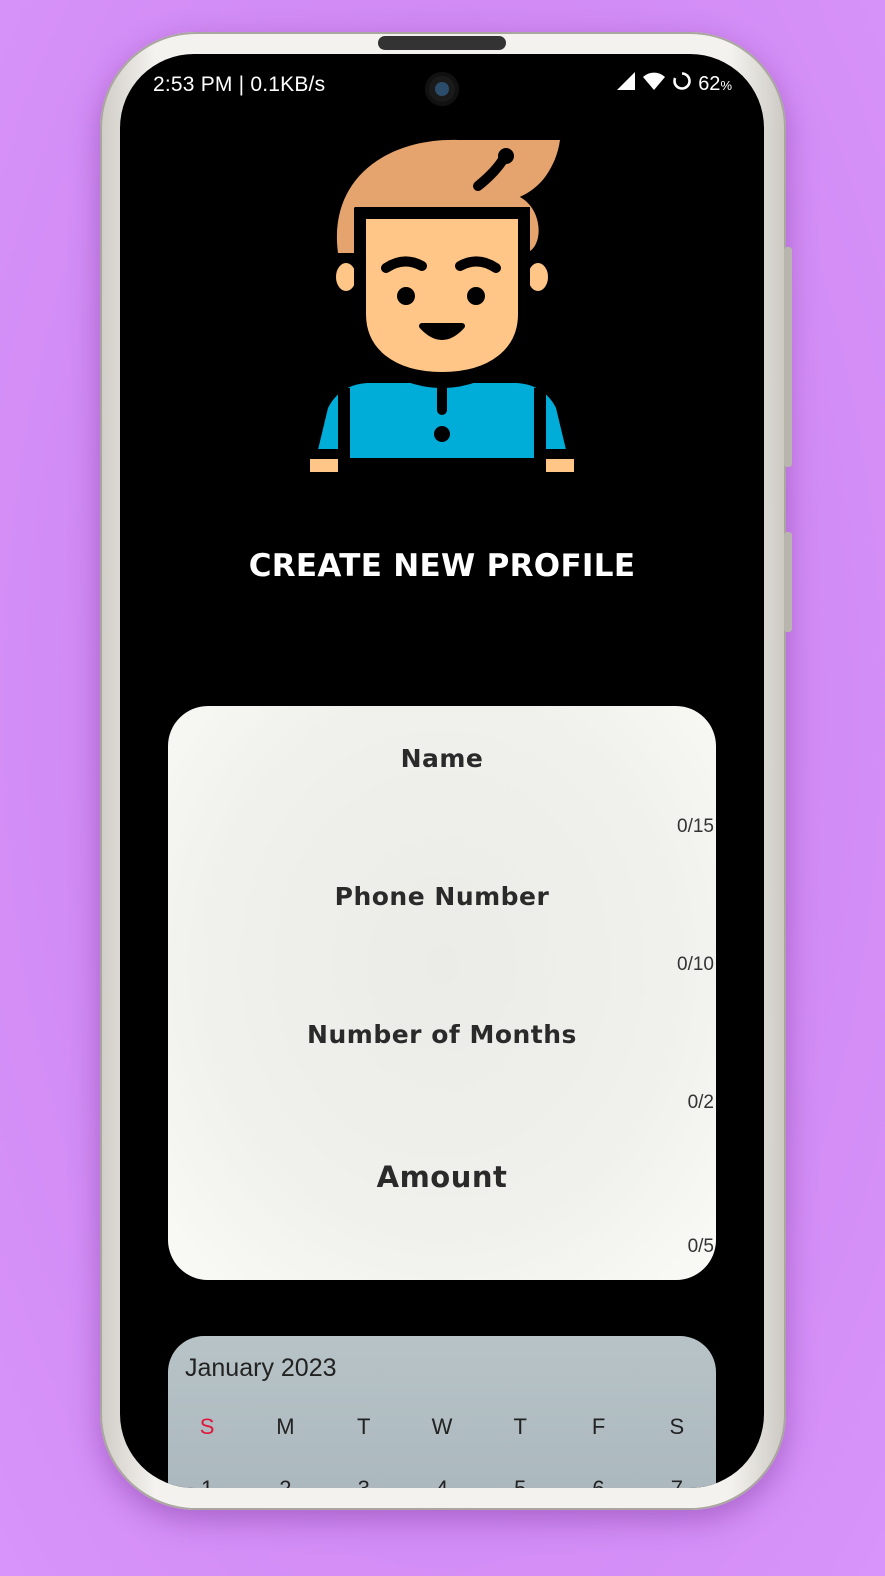 The width and height of the screenshot is (885, 1576). I want to click on weekday-saturday: S, so click(677, 1426).